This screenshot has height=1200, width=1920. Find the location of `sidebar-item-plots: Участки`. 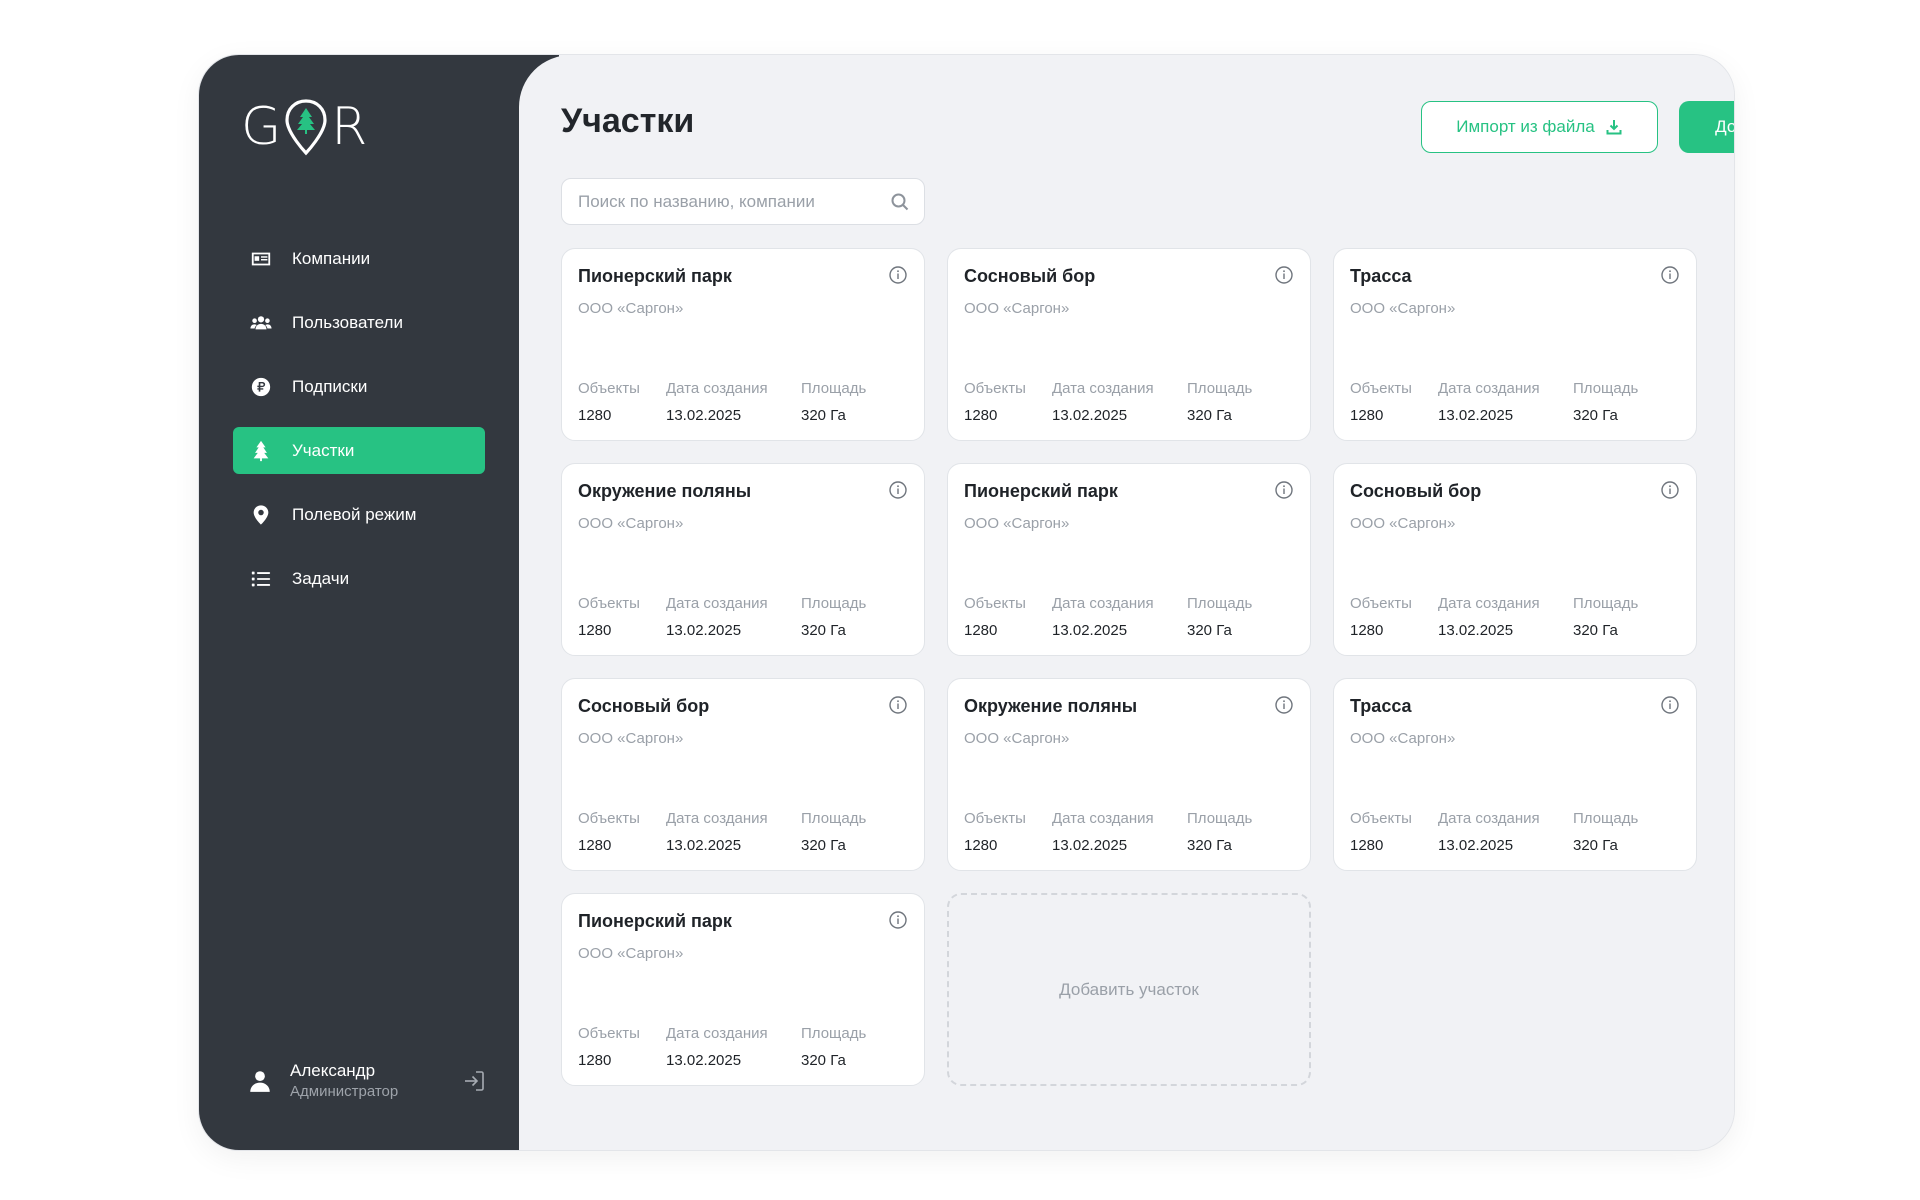

sidebar-item-plots: Участки is located at coordinates (359, 450).